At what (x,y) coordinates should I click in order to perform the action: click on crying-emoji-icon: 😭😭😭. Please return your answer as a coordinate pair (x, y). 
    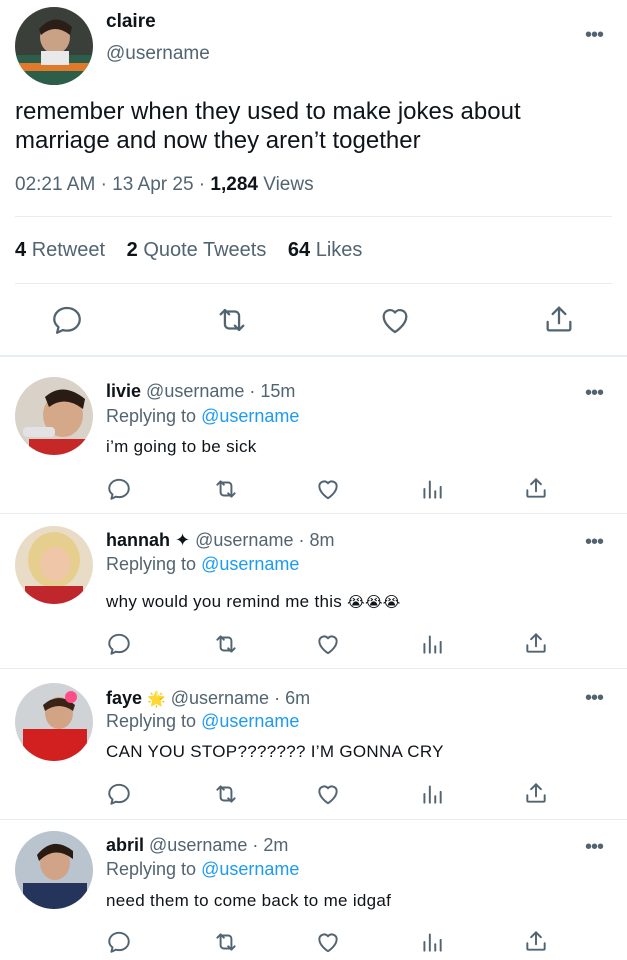
    Looking at the image, I should click on (374, 602).